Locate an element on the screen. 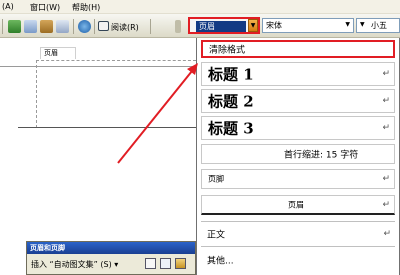 Image resolution: width=400 pixels, height=275 pixels. arrow-shaft is located at coordinates (155, 117).